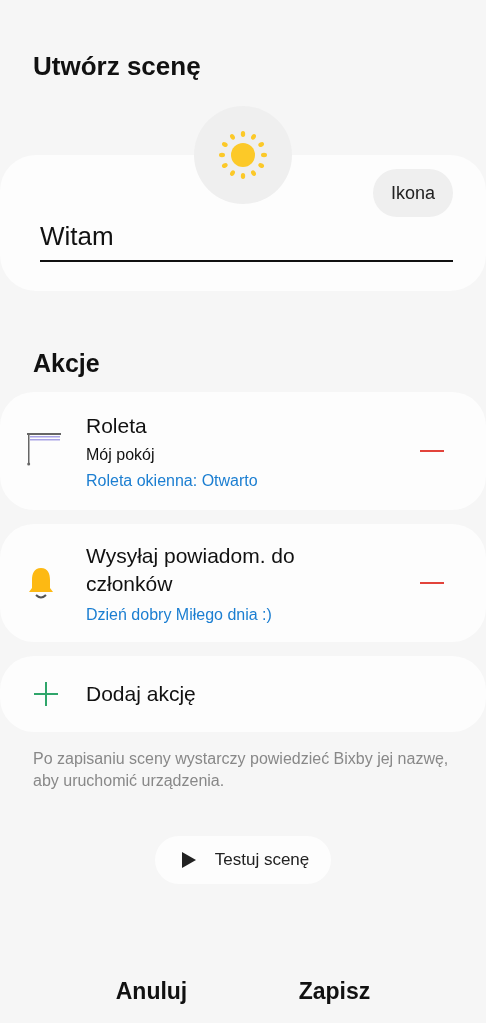  I want to click on sun-icon, so click(243, 155).